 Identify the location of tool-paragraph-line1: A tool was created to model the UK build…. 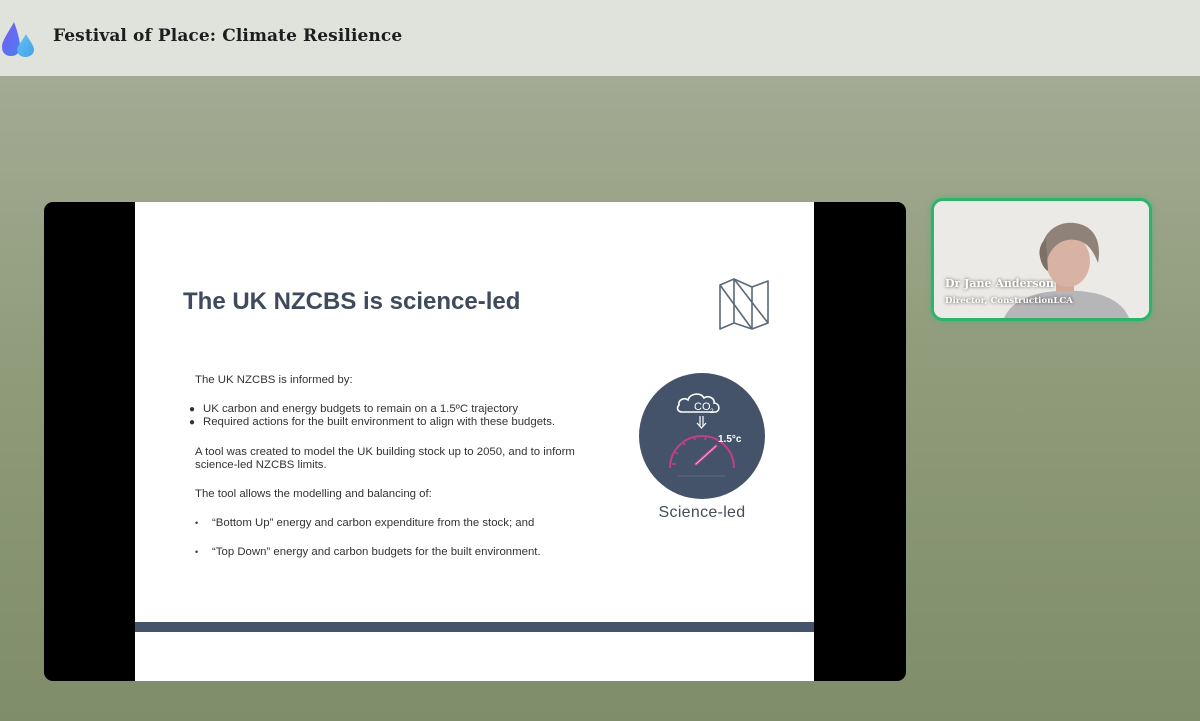
(385, 452).